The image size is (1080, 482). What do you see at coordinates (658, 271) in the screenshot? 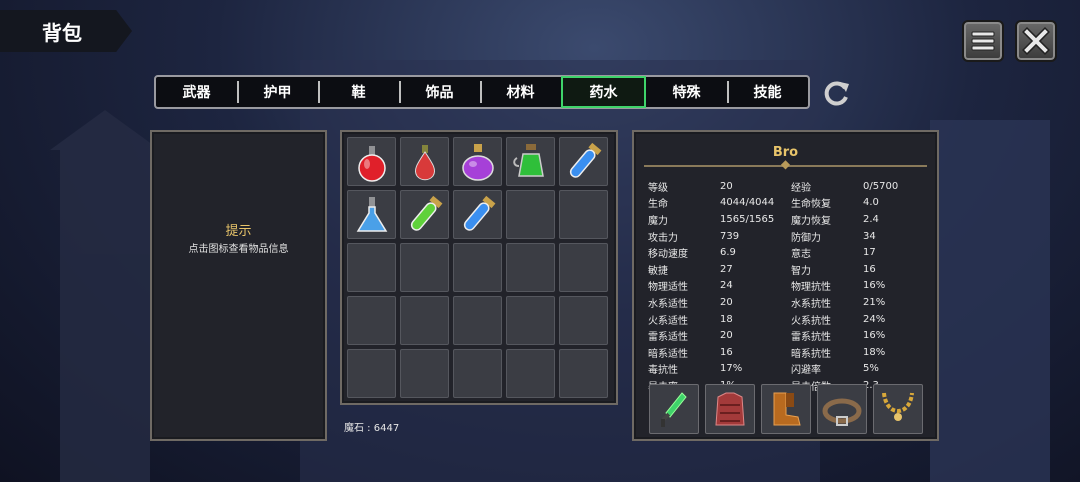
I see `stat-label: 敏捷` at bounding box center [658, 271].